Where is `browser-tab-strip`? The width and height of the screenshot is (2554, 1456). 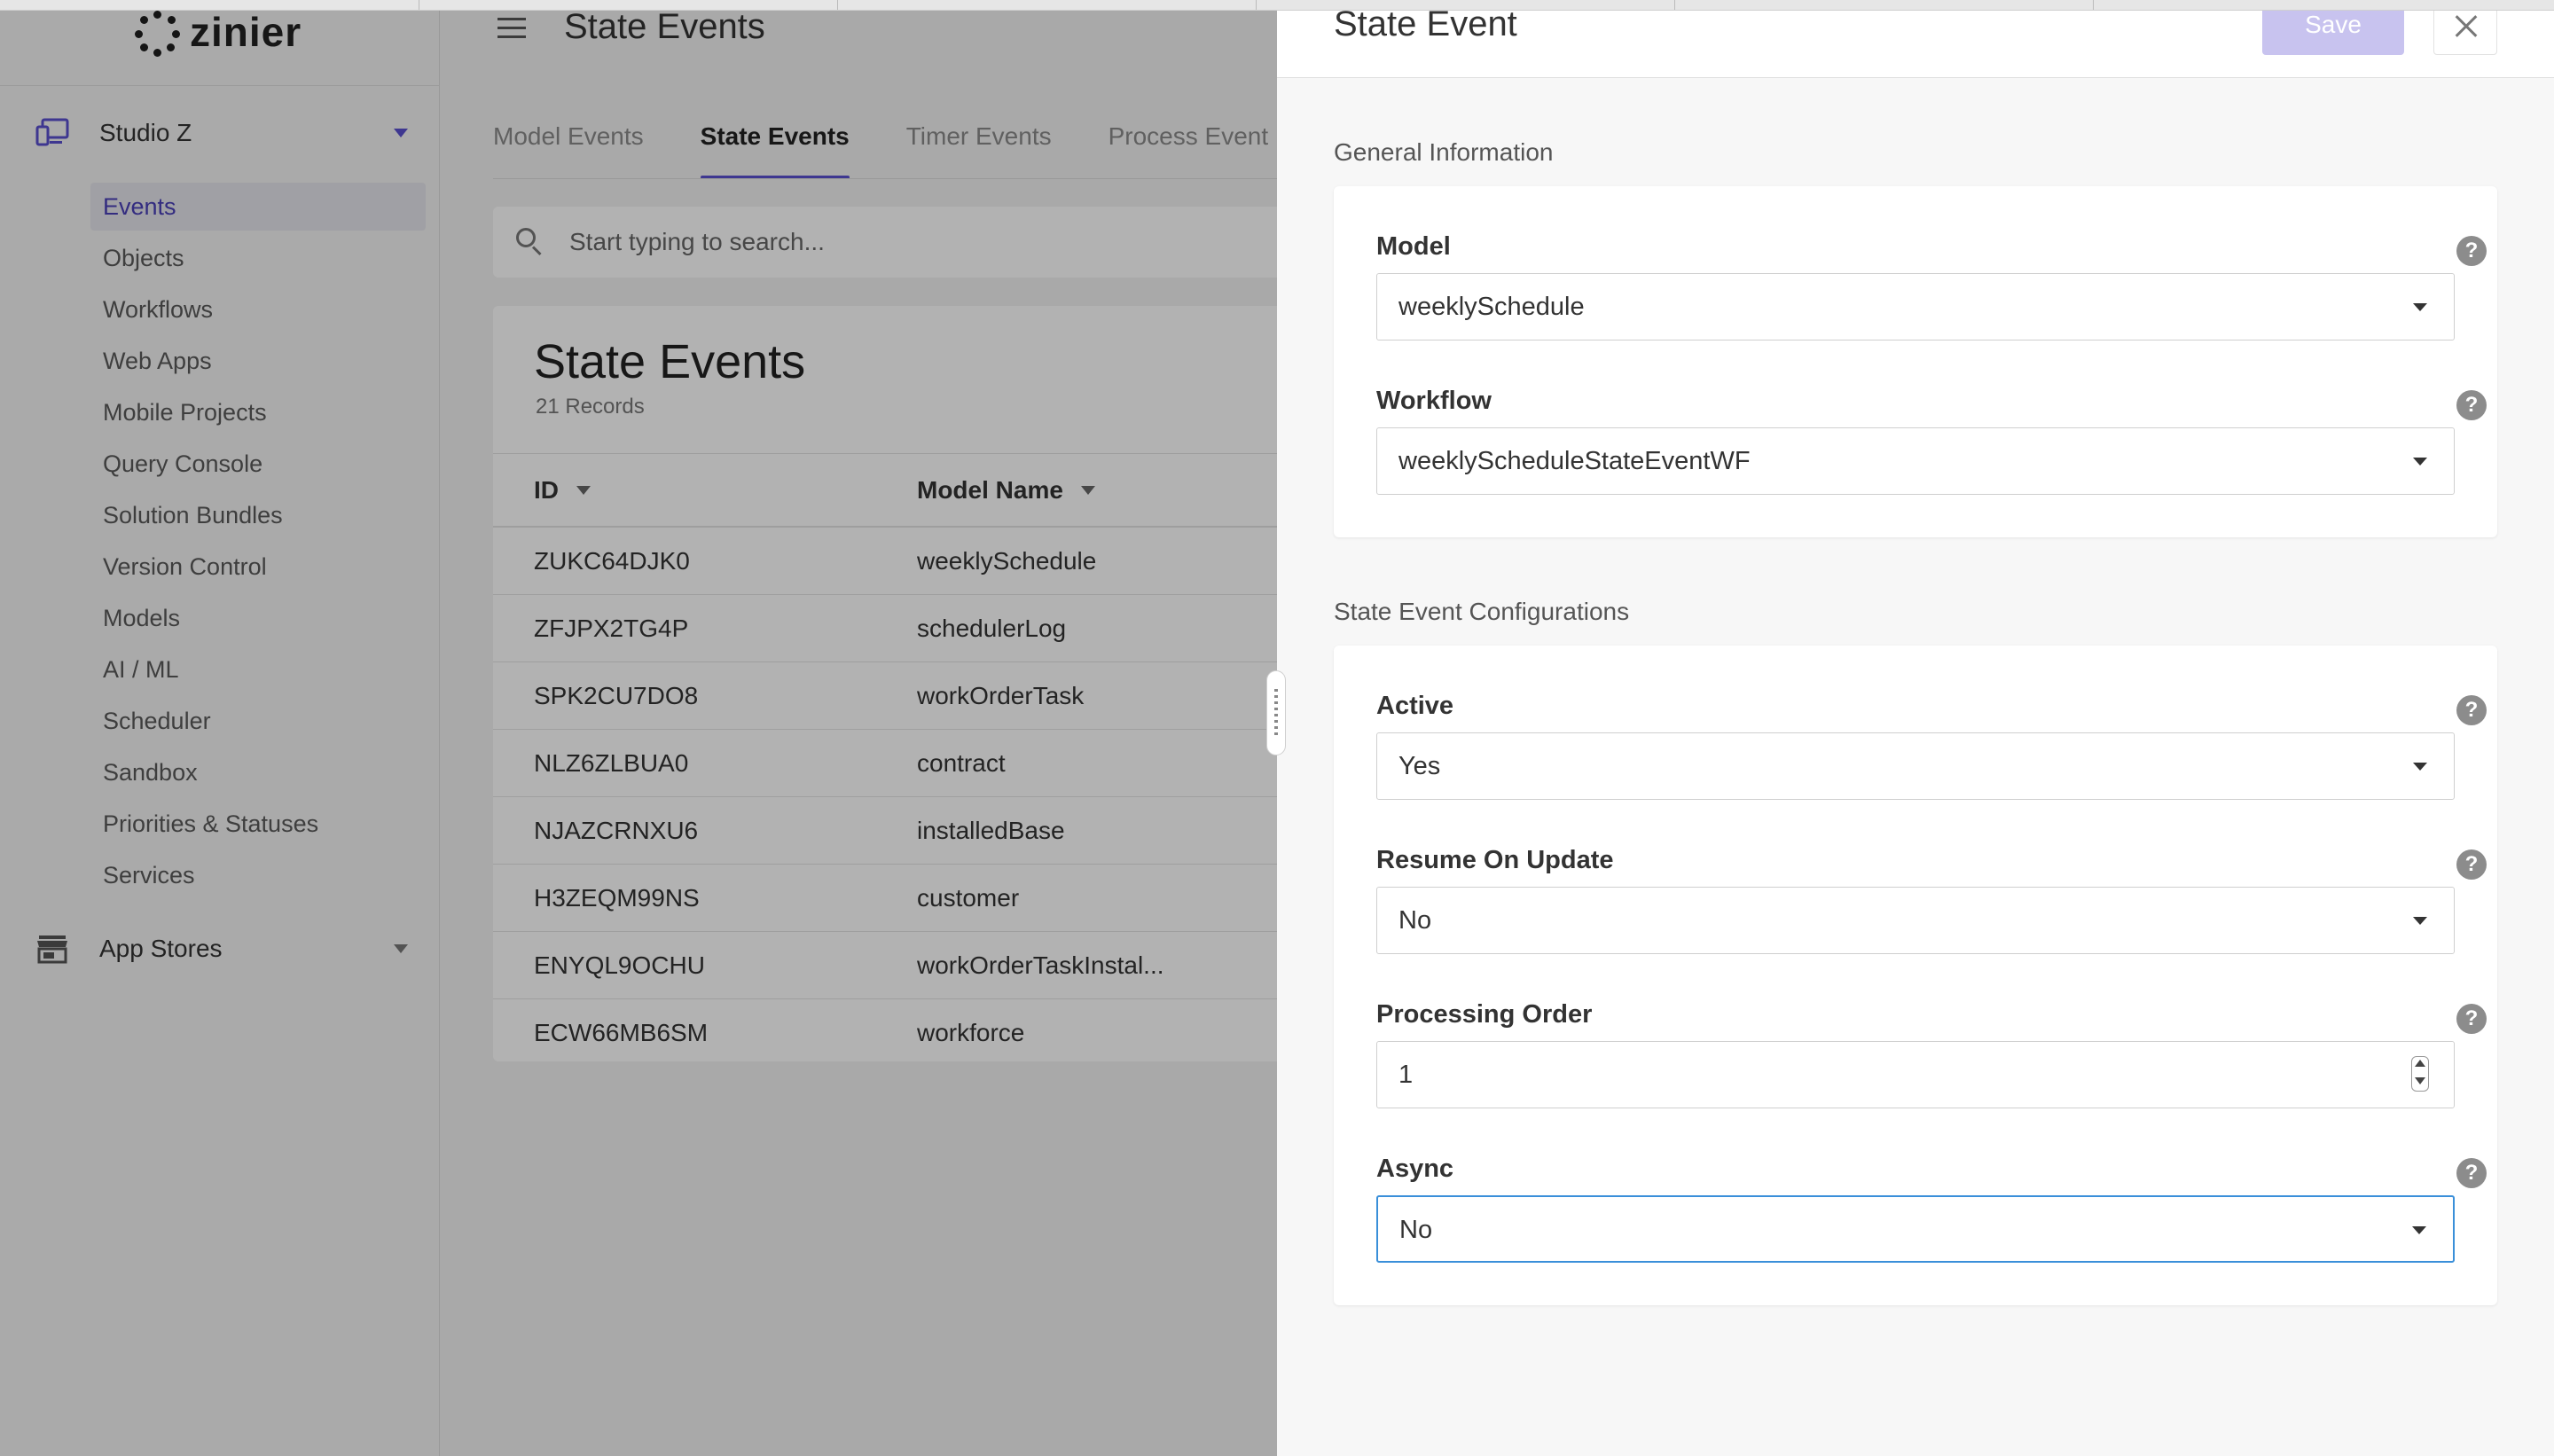 browser-tab-strip is located at coordinates (1277, 5).